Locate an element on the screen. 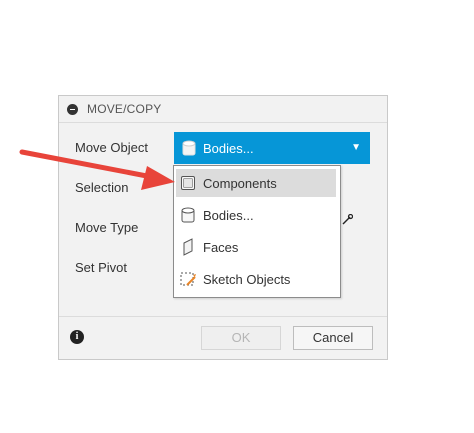 The image size is (474, 433). move-object-select: Bodies... ▼ is located at coordinates (272, 148).